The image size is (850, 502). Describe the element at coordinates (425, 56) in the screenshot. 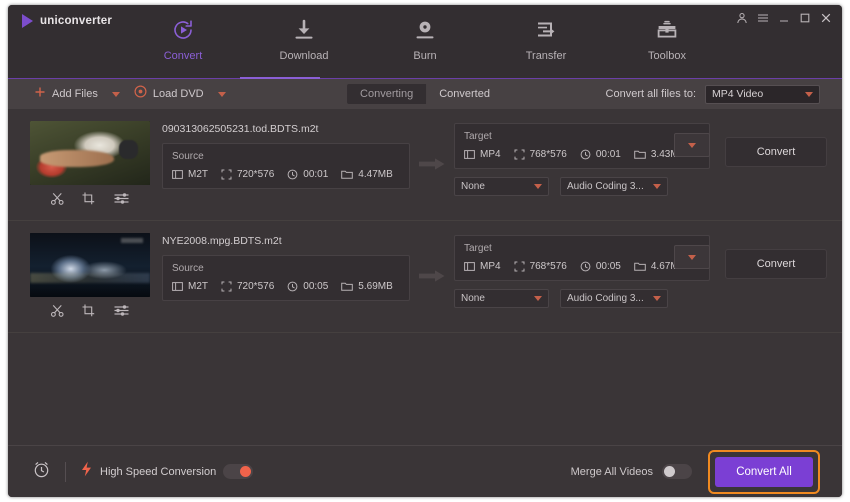

I see `nav-label: Burn` at that location.